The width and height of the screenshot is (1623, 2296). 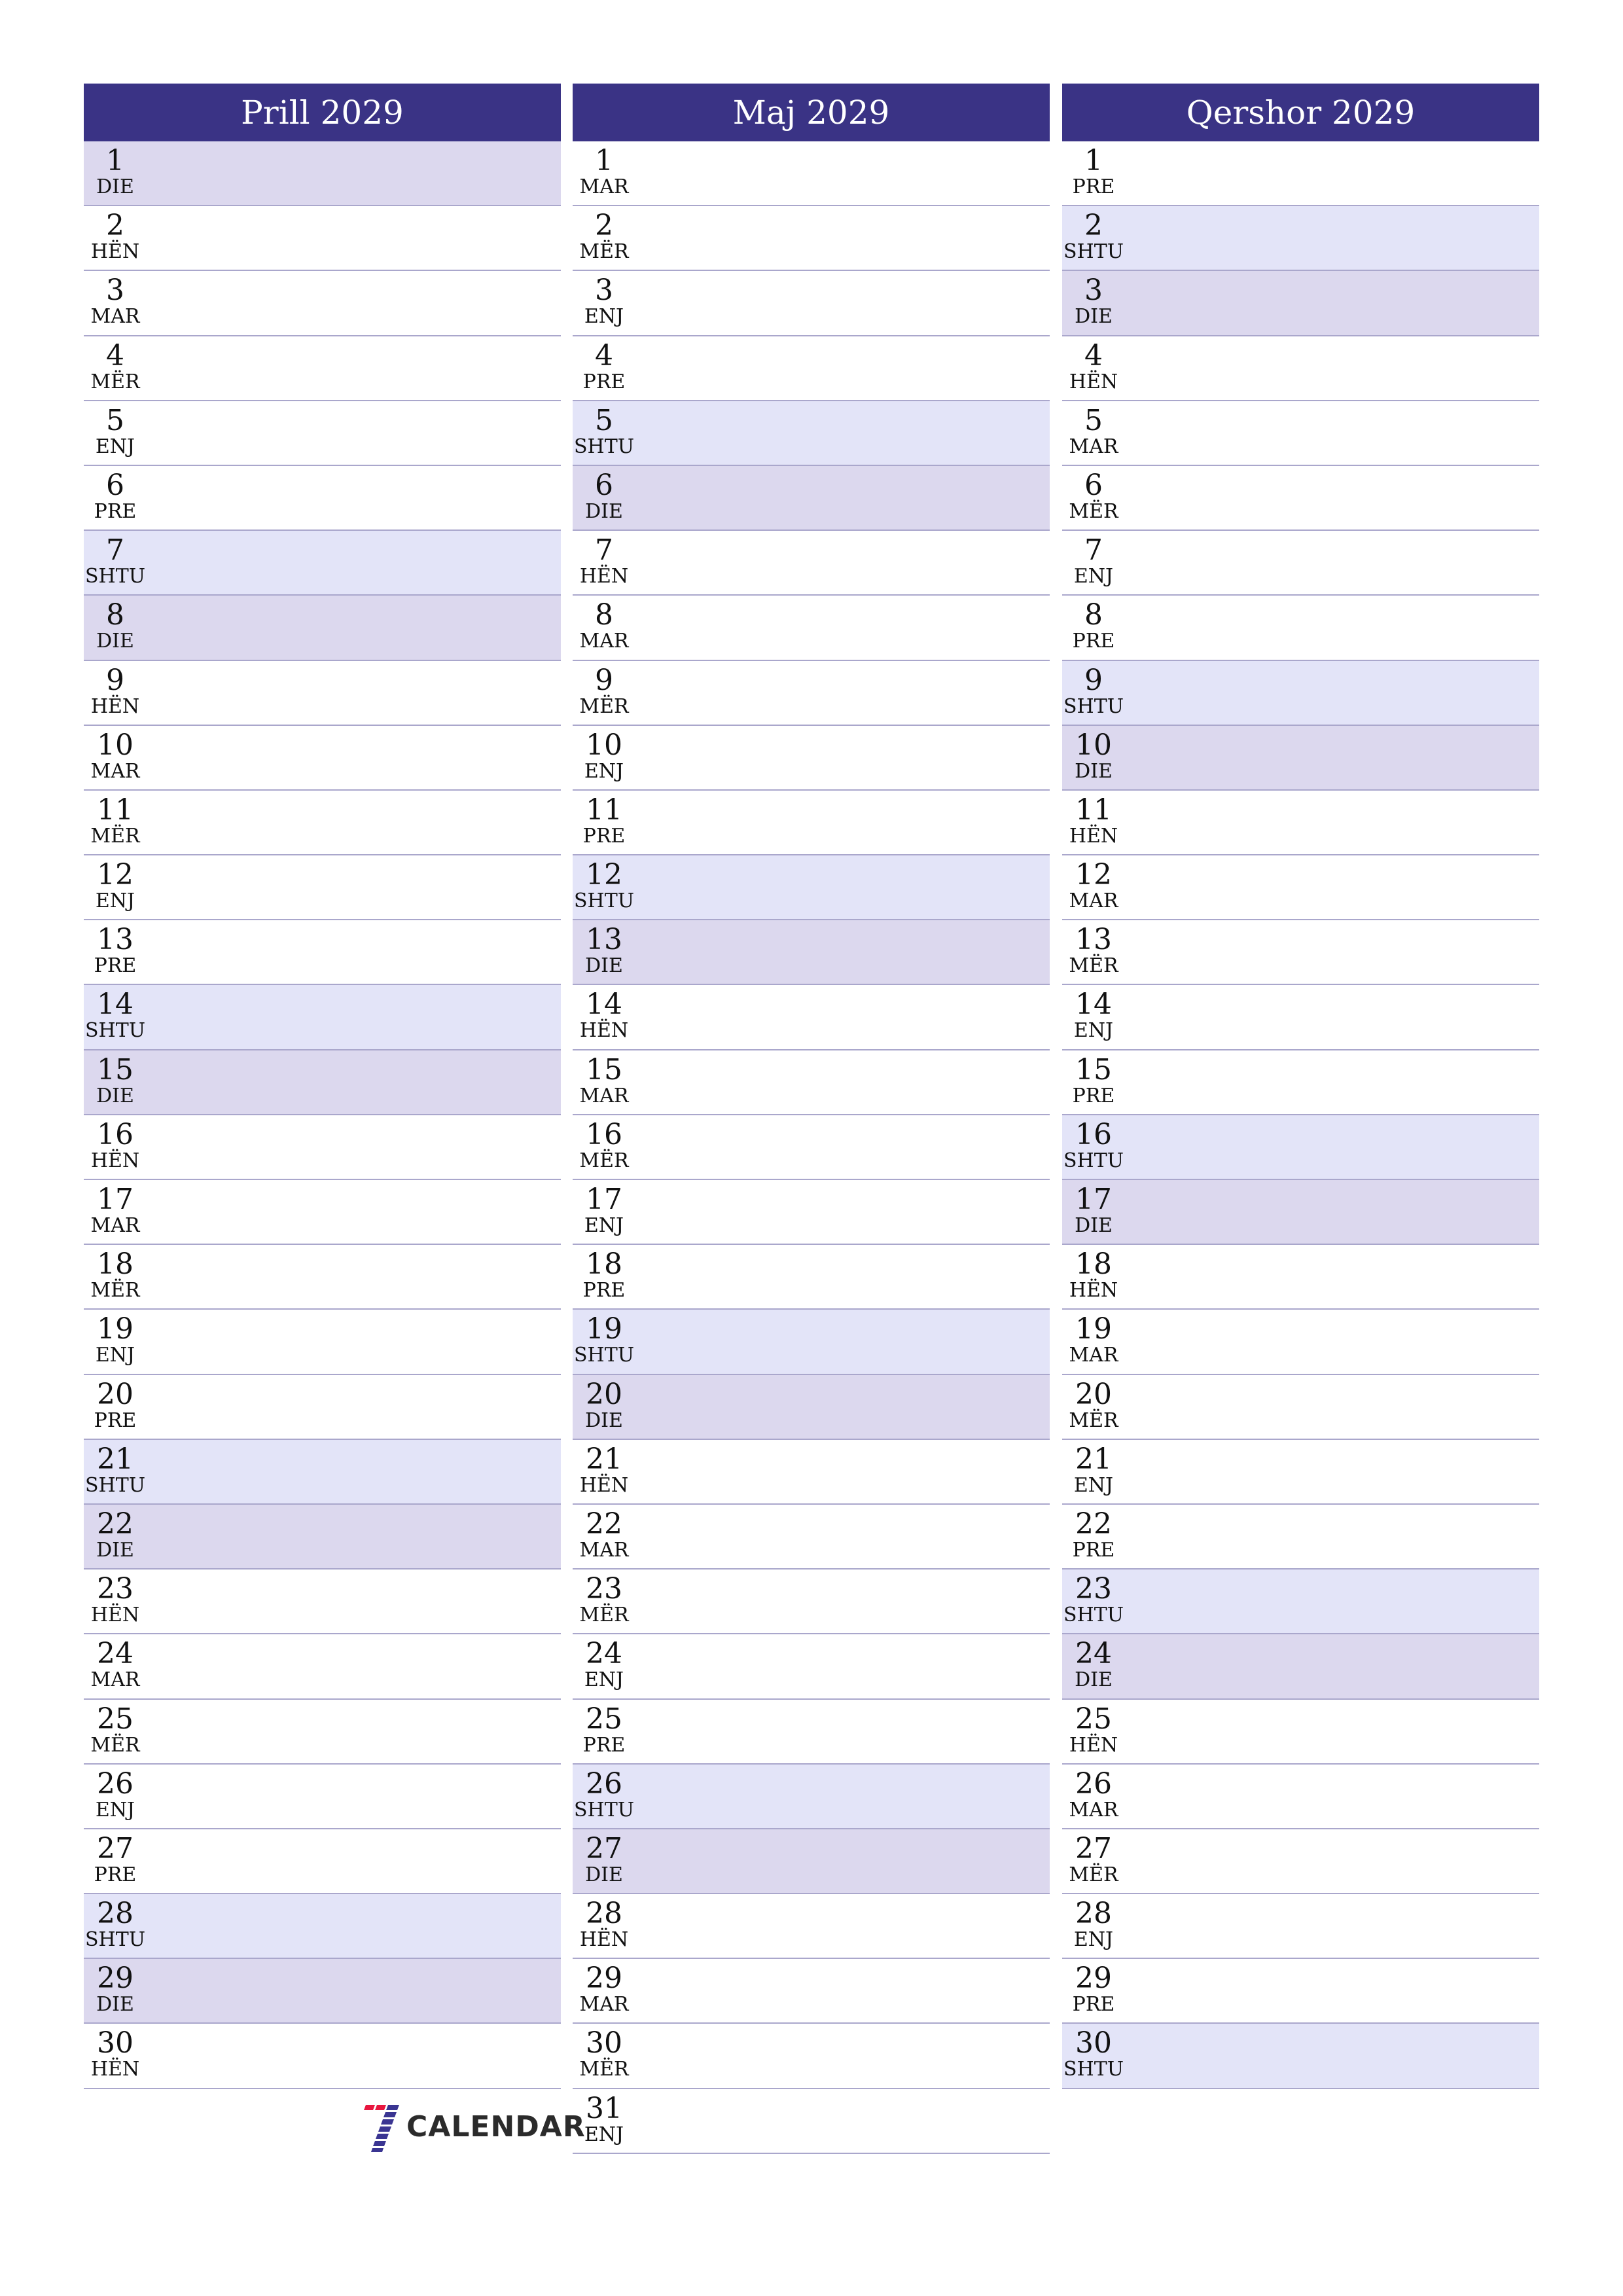 I want to click on day-row: 30 HËN, so click(x=322, y=2056).